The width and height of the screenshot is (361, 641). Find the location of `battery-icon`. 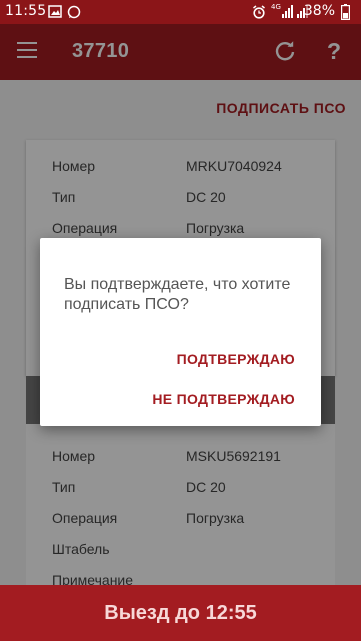

battery-icon is located at coordinates (345, 12).